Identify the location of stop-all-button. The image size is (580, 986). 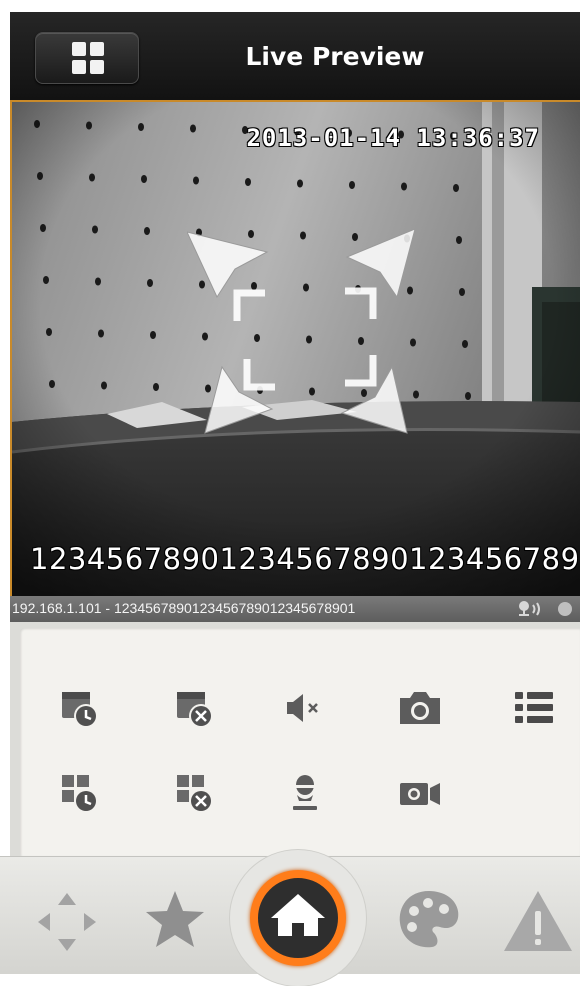
(195, 793).